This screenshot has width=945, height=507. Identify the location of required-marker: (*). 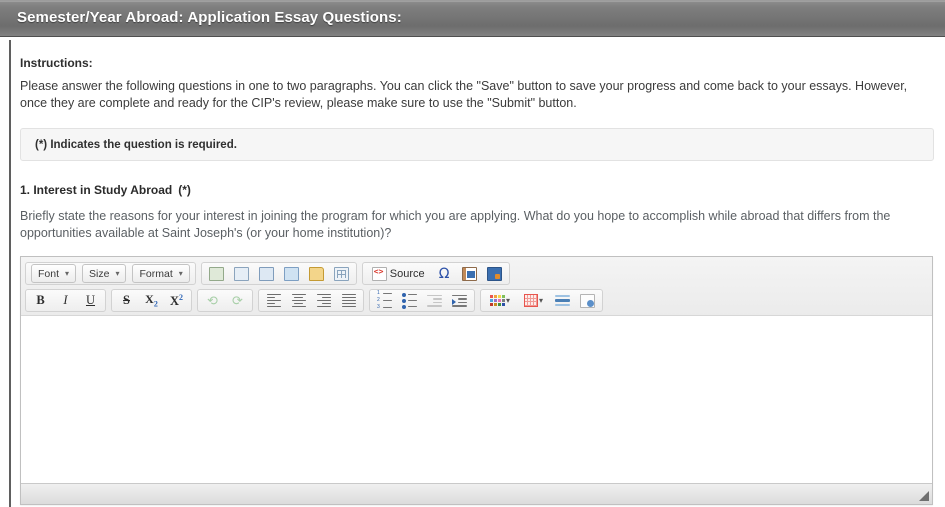
(184, 190).